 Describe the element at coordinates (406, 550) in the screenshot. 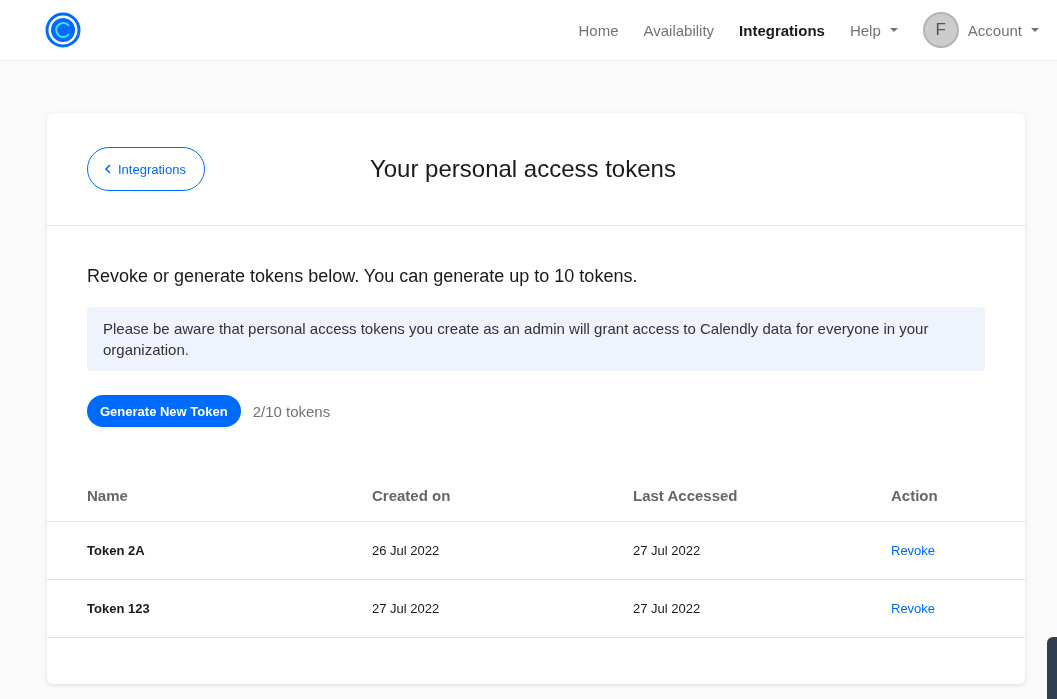

I see `created-date: 26 Jul 2022` at that location.